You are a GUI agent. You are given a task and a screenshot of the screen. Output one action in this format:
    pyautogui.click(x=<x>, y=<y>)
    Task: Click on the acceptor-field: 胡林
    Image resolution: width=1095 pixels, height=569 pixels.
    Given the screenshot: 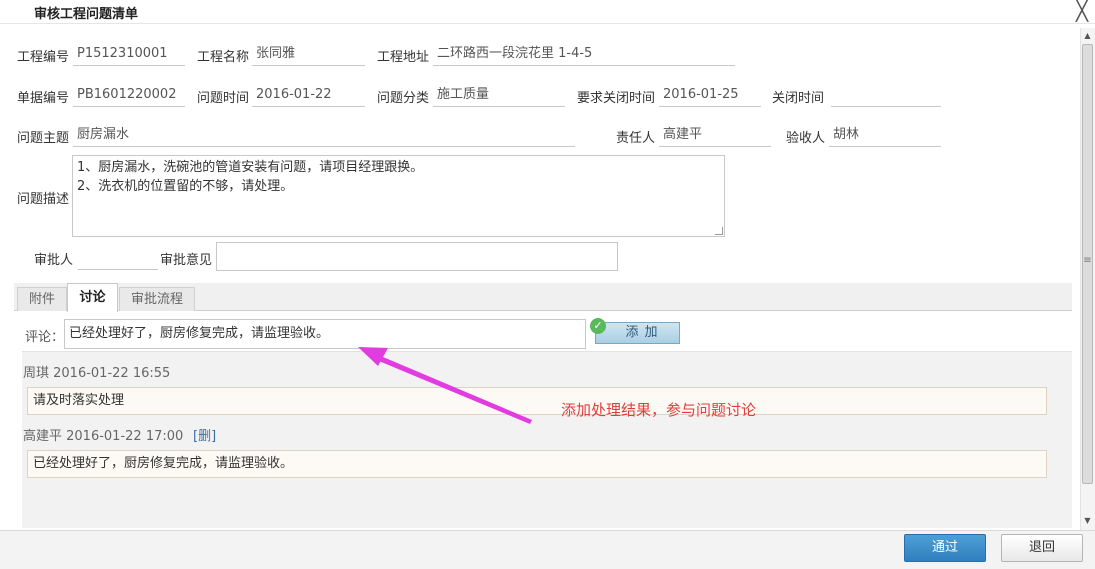 What is the action you would take?
    pyautogui.click(x=885, y=136)
    